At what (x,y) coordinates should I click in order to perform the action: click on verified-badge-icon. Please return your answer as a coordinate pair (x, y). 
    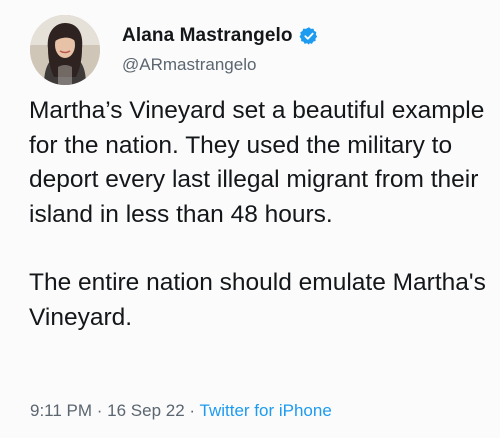
    Looking at the image, I should click on (309, 36).